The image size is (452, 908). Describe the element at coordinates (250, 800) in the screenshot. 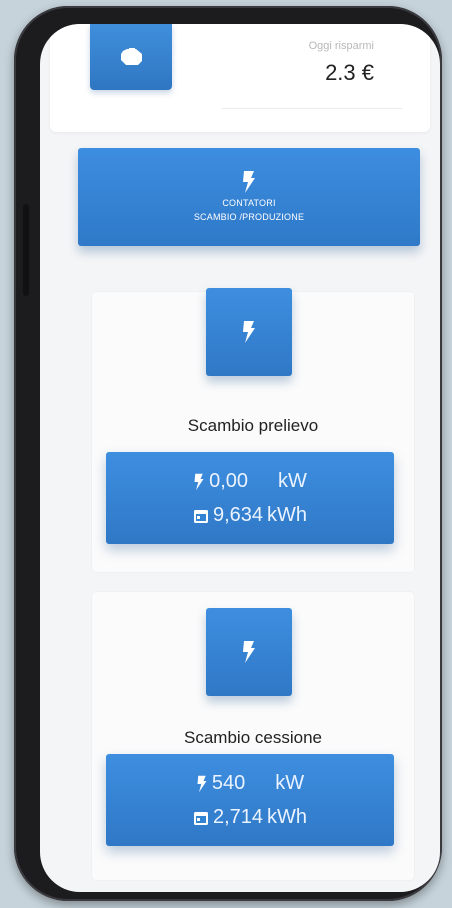

I see `reading-card: 540 kW 2,714 kWh` at that location.